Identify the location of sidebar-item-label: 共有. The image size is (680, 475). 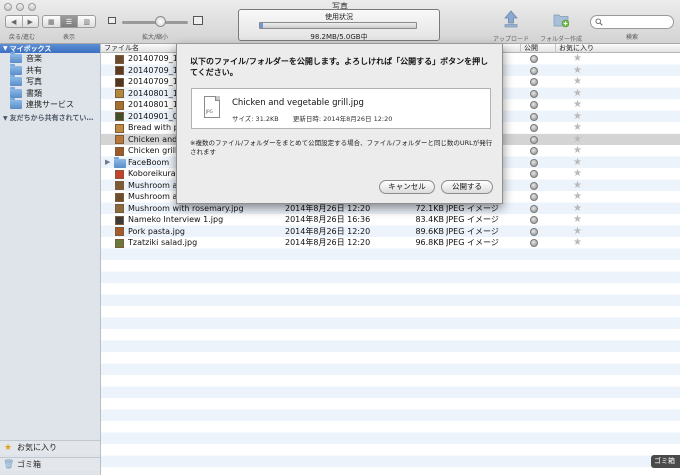
(34, 70).